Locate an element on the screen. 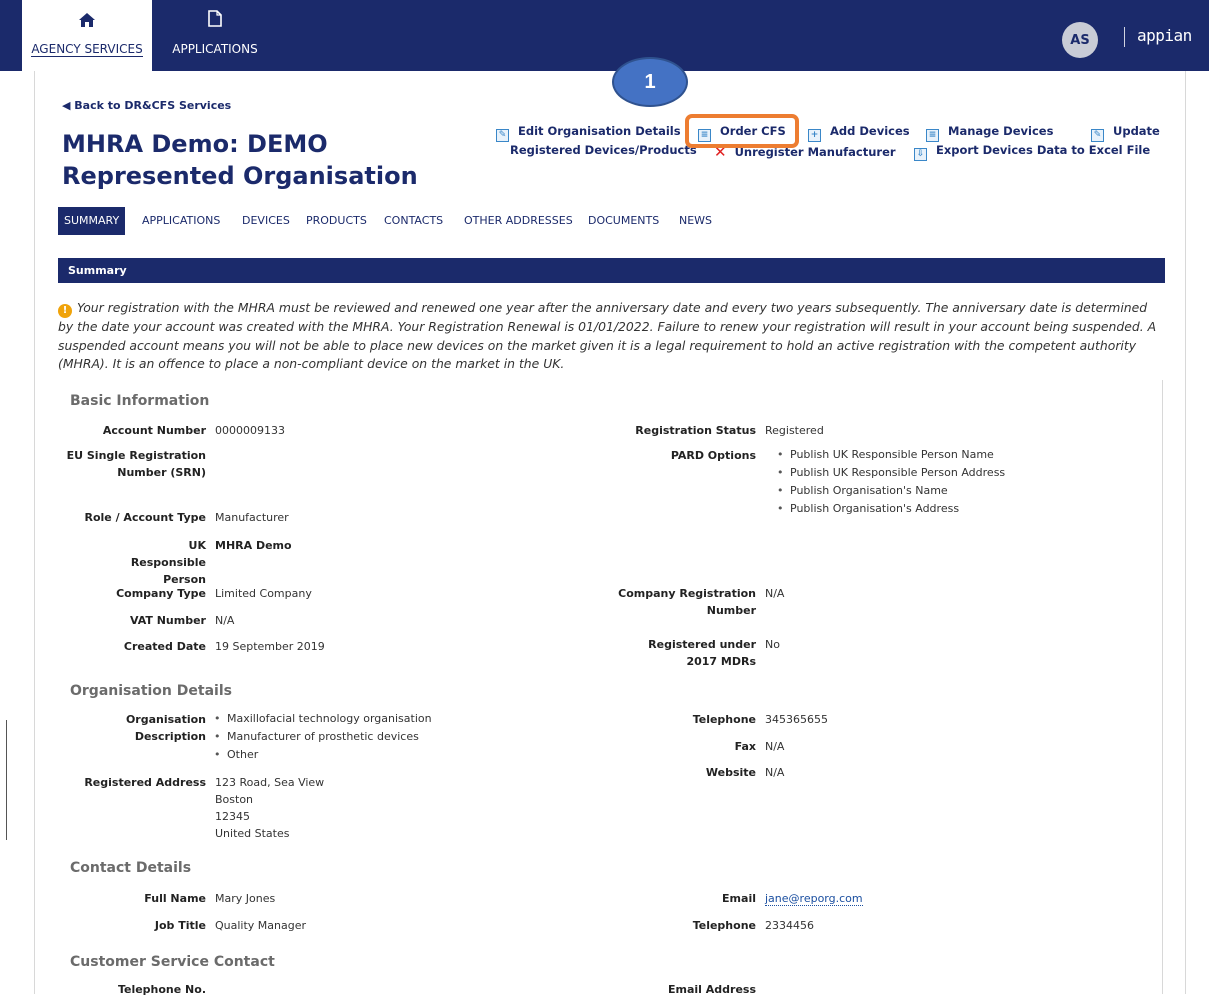 This screenshot has height=998, width=1209. created-date-value: 19 September 2019 is located at coordinates (270, 646).